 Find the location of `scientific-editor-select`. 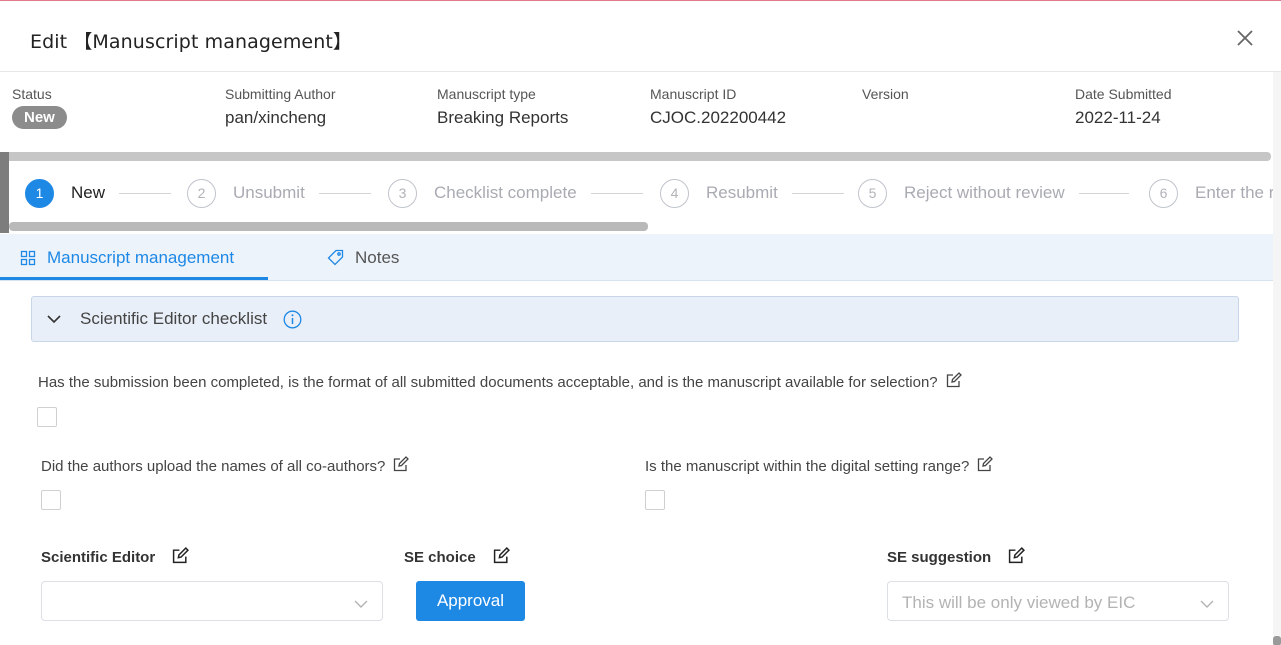

scientific-editor-select is located at coordinates (212, 601).